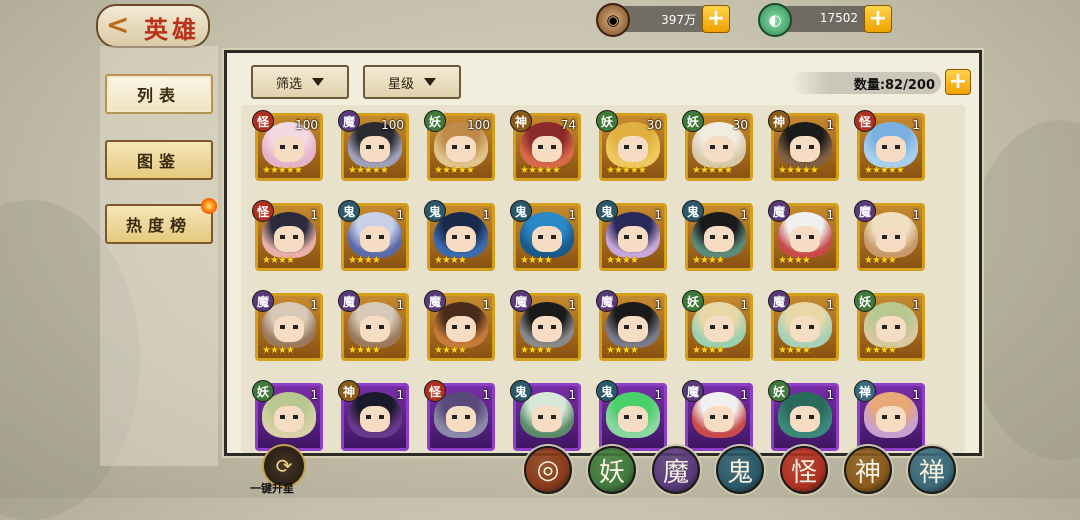  Describe the element at coordinates (412, 82) in the screenshot. I see `star-dropdown: 星级` at that location.